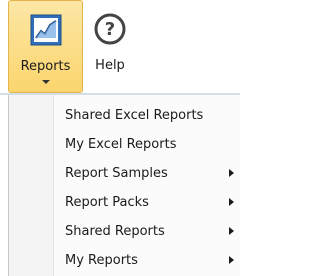  I want to click on reports-button: Reports, so click(45, 46).